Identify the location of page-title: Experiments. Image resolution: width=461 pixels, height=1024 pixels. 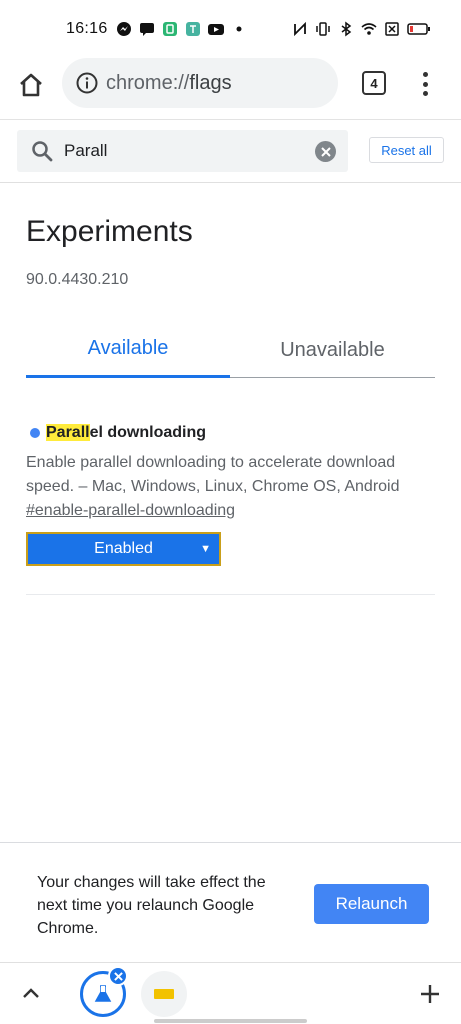
(109, 231).